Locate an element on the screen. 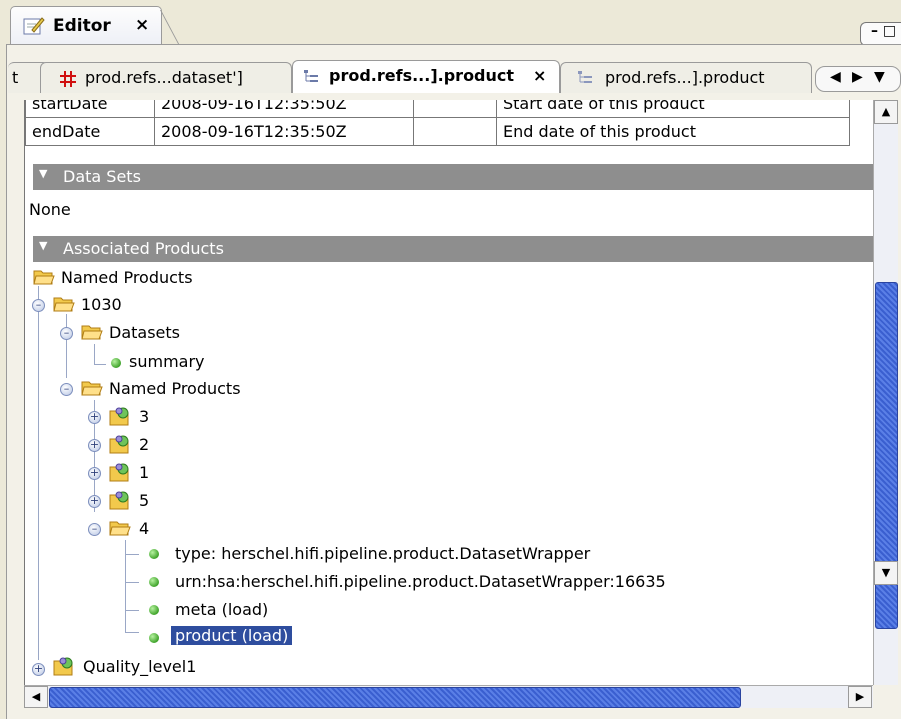  editor-close-button: × is located at coordinates (142, 25).